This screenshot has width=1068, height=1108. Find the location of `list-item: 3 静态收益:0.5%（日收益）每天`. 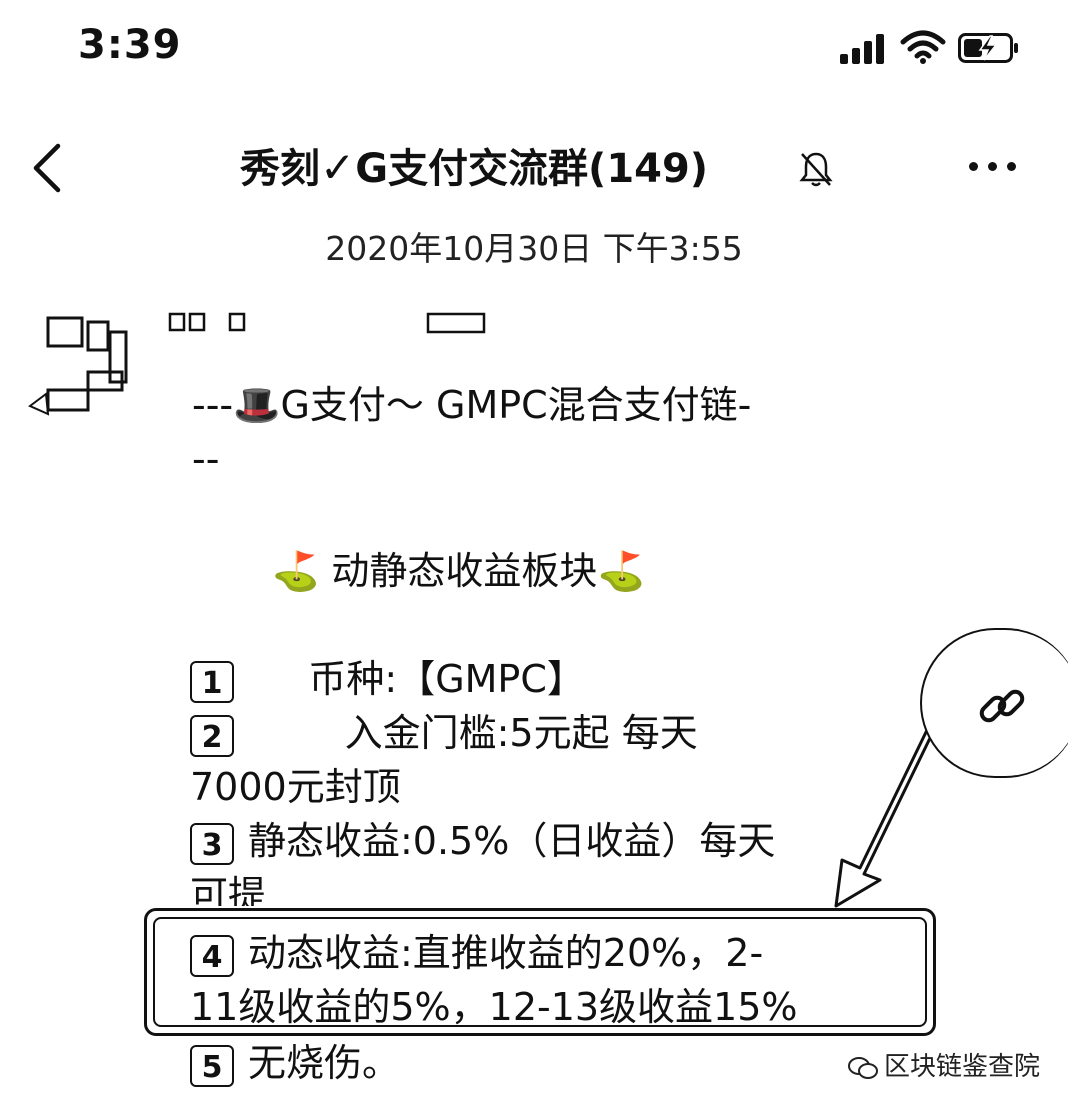

list-item: 3 静态收益:0.5%（日收益）每天 is located at coordinates (482, 841).